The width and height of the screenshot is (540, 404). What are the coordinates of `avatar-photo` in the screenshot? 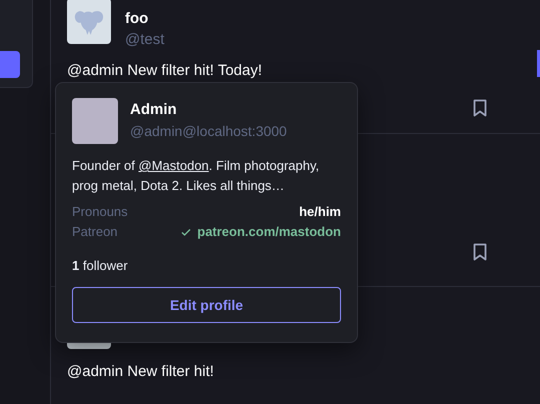 It's located at (95, 121).